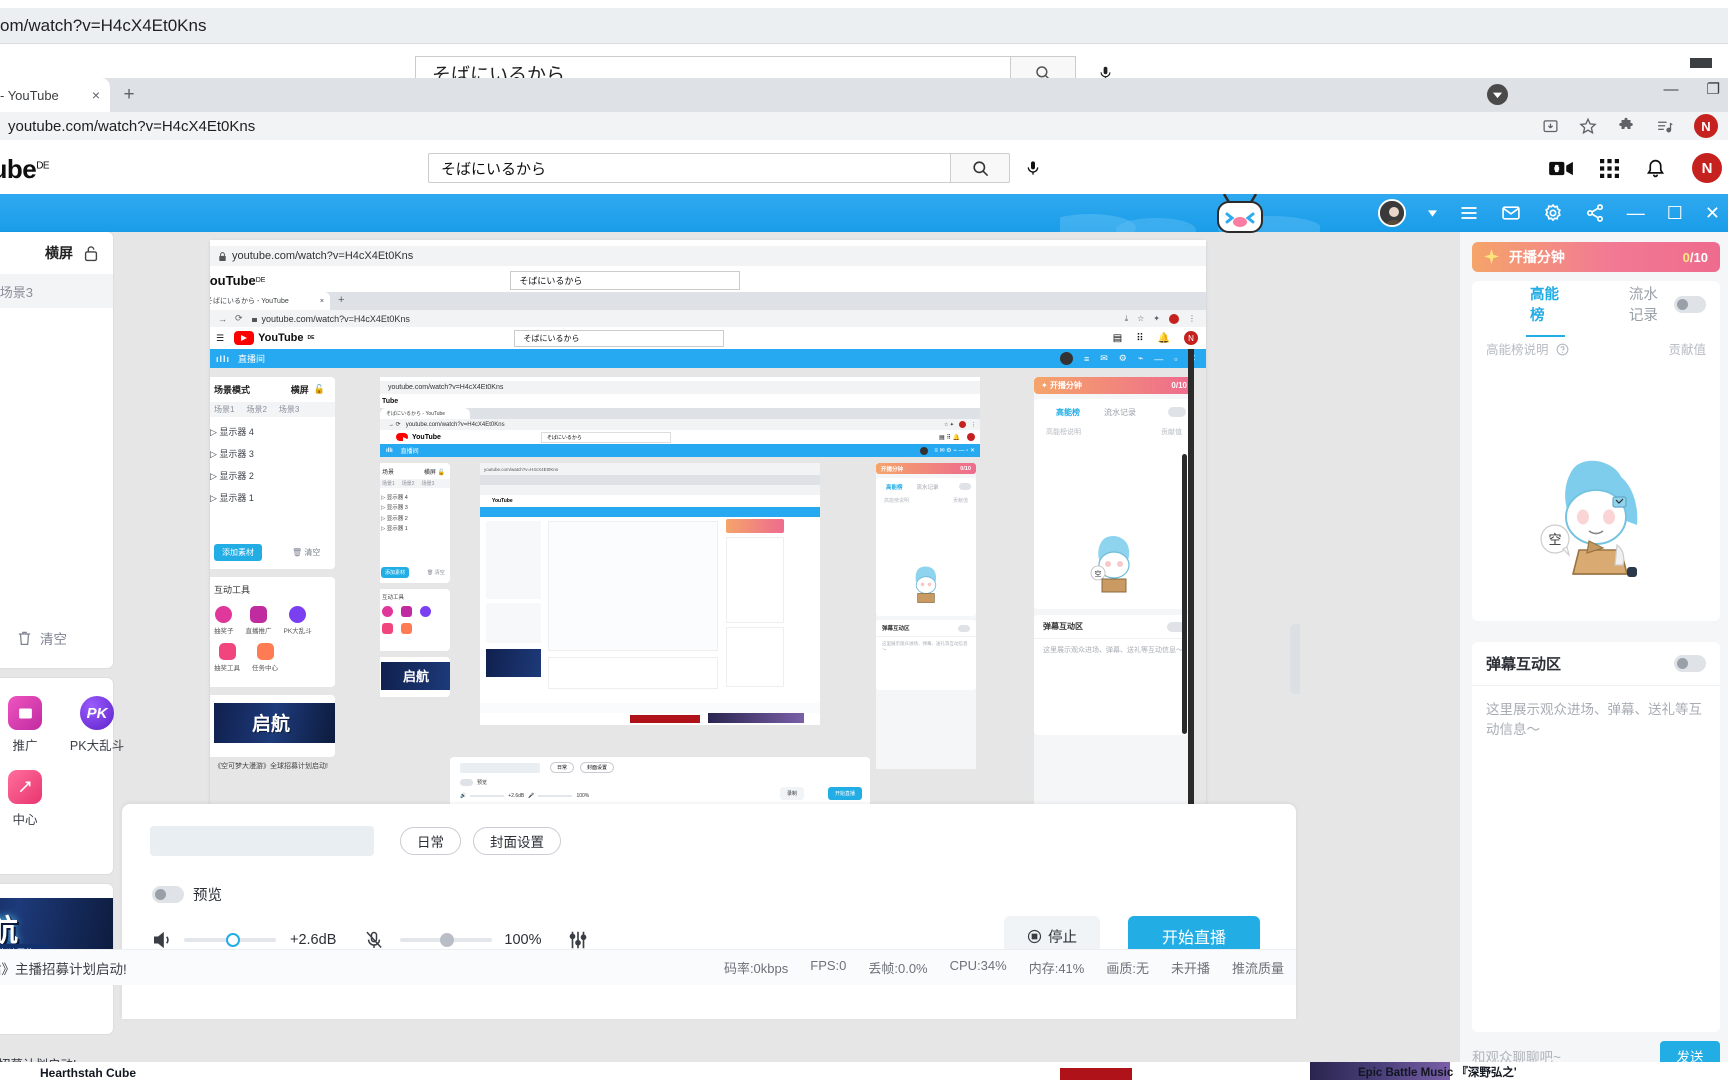 The height and width of the screenshot is (1080, 1728). What do you see at coordinates (1596, 837) in the screenshot?
I see `chat-card: 弹幕互动区 这里展示观众进场、弹幕、送礼等互动信息～` at bounding box center [1596, 837].